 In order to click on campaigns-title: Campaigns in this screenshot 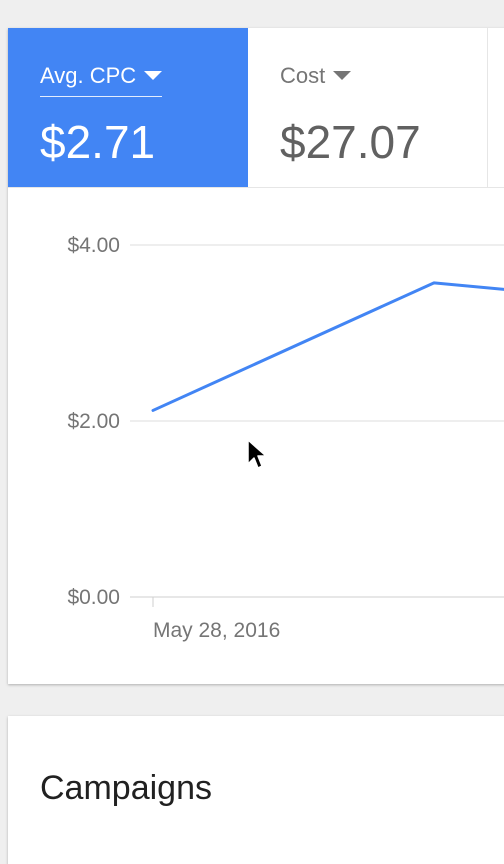, I will do `click(126, 788)`.